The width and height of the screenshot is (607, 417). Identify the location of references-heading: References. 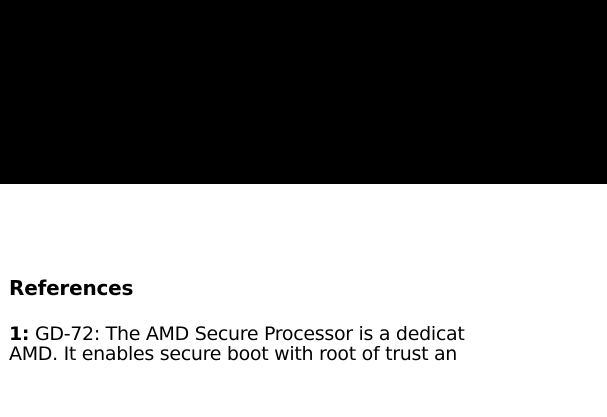
(71, 288).